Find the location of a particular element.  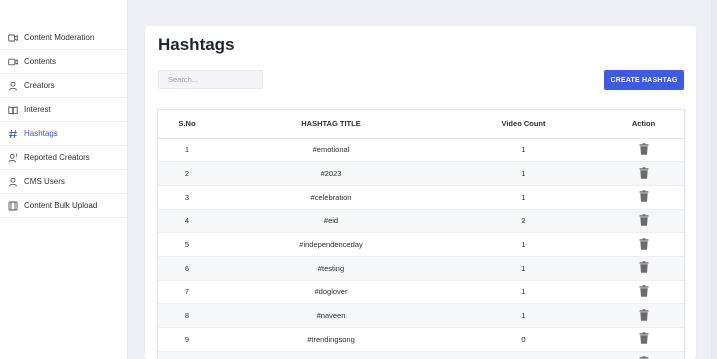

video-icon is located at coordinates (13, 38).